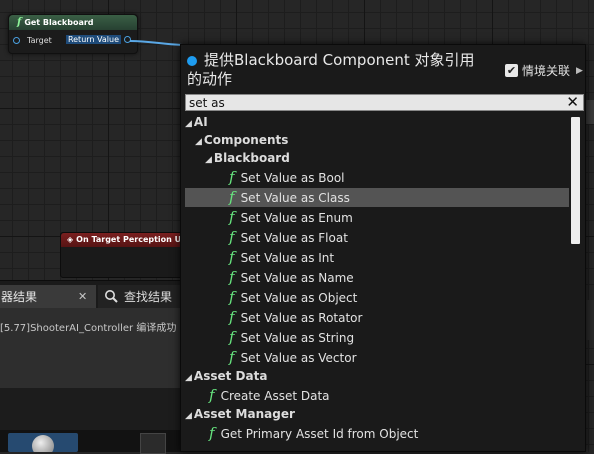 Image resolution: width=594 pixels, height=454 pixels. I want to click on category-ai: ◢ AI, so click(196, 122).